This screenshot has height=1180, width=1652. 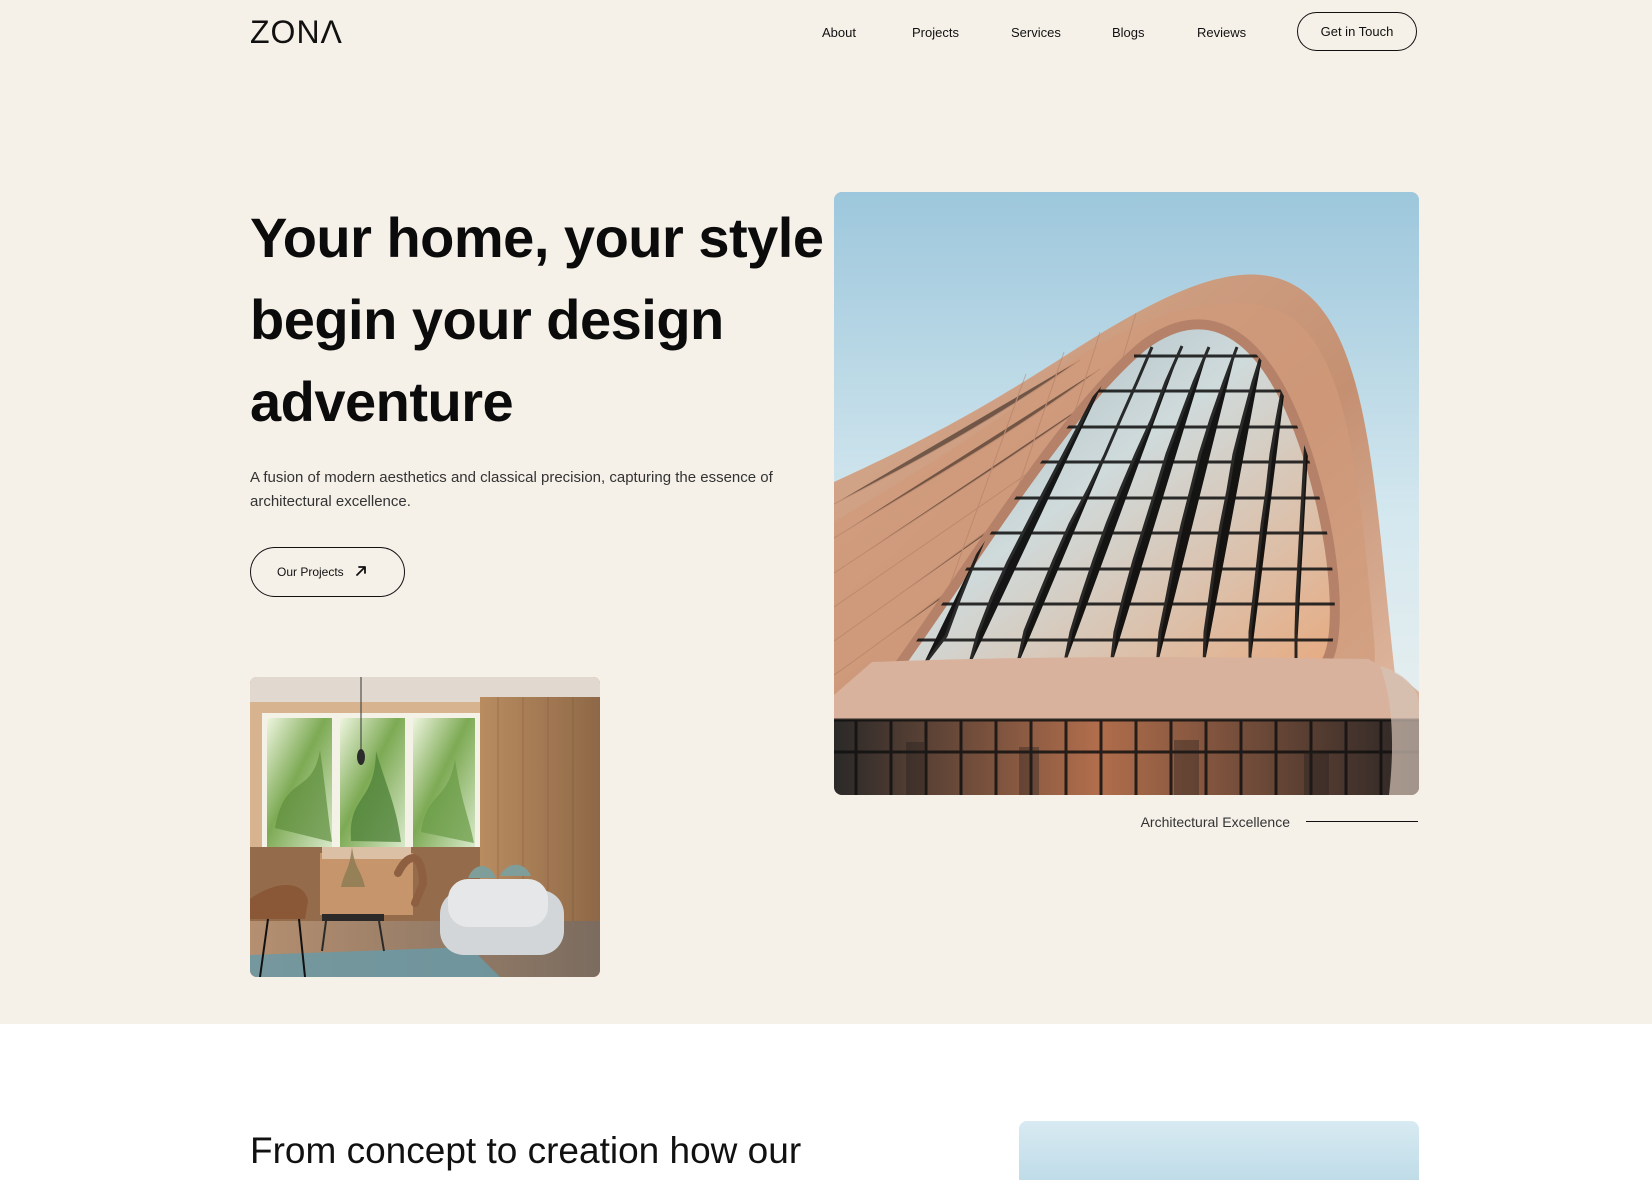 I want to click on get-in-touch-button: Get in Touch, so click(x=1357, y=31).